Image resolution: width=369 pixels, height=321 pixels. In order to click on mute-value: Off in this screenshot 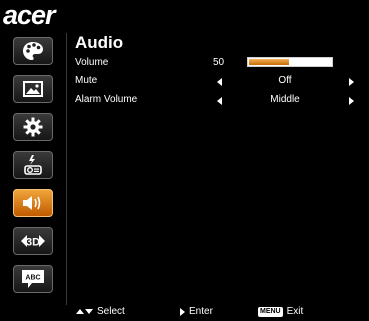, I will do `click(285, 80)`.